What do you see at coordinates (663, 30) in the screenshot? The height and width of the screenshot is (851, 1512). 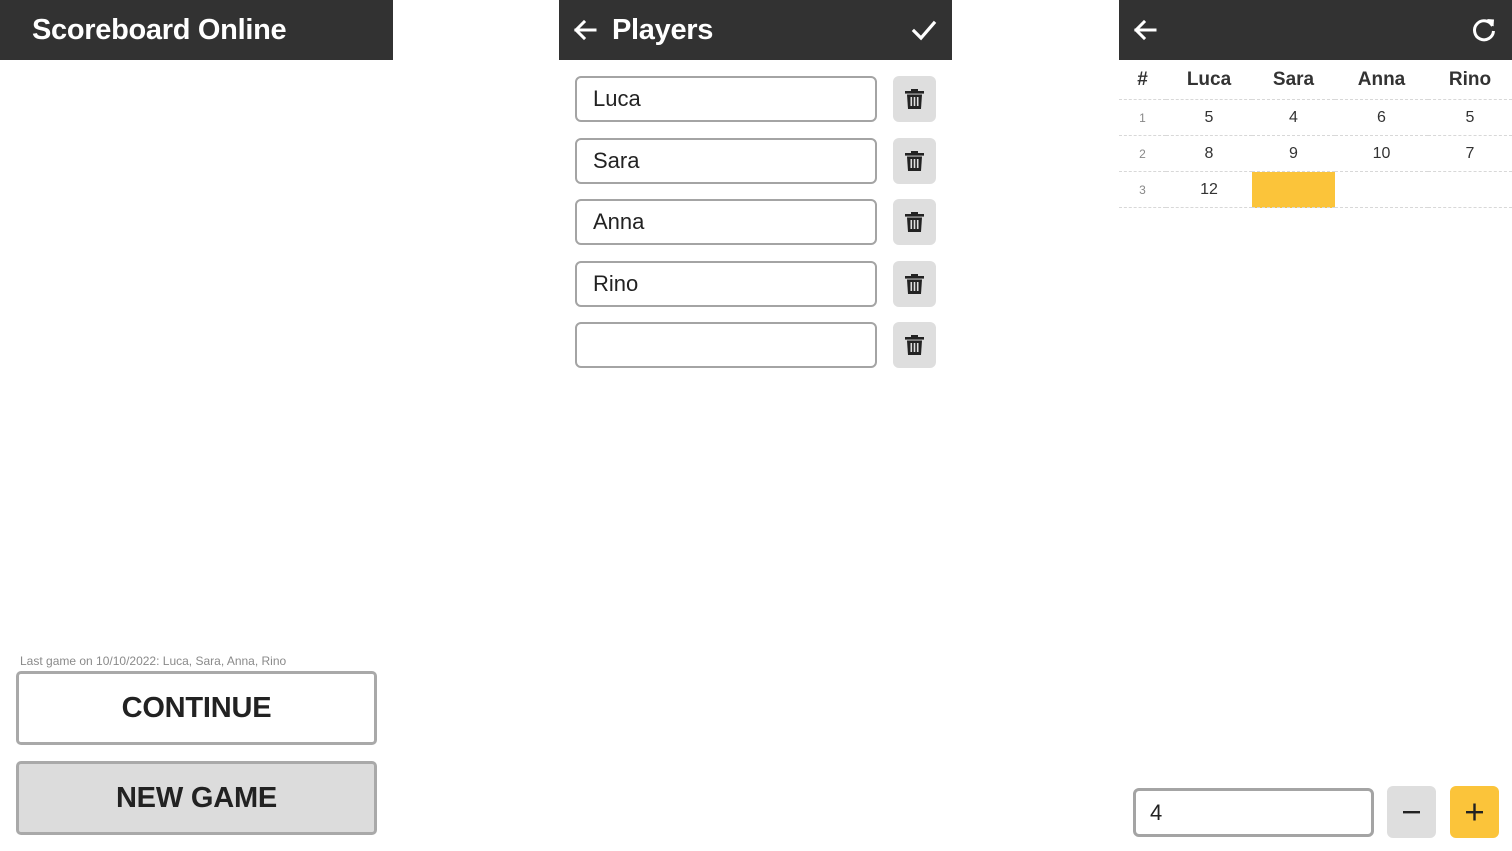 I see `players-title: Players` at bounding box center [663, 30].